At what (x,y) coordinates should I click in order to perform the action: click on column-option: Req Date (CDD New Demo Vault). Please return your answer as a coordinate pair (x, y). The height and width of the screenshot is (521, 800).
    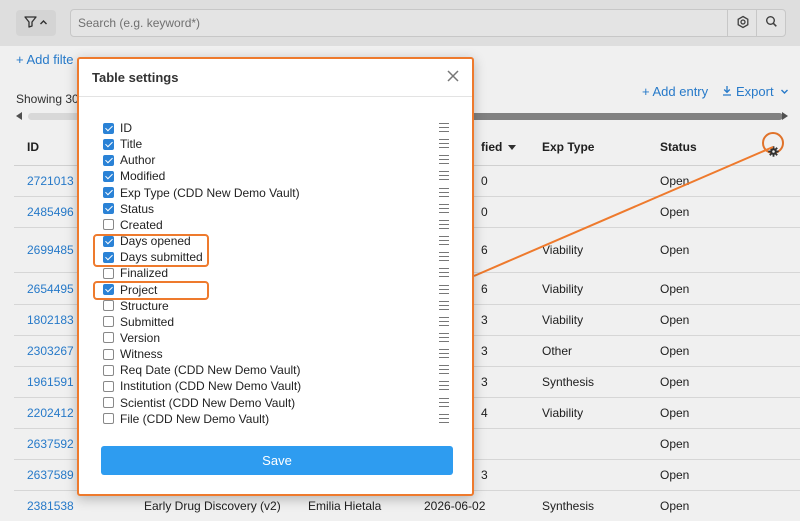
    Looking at the image, I should click on (276, 370).